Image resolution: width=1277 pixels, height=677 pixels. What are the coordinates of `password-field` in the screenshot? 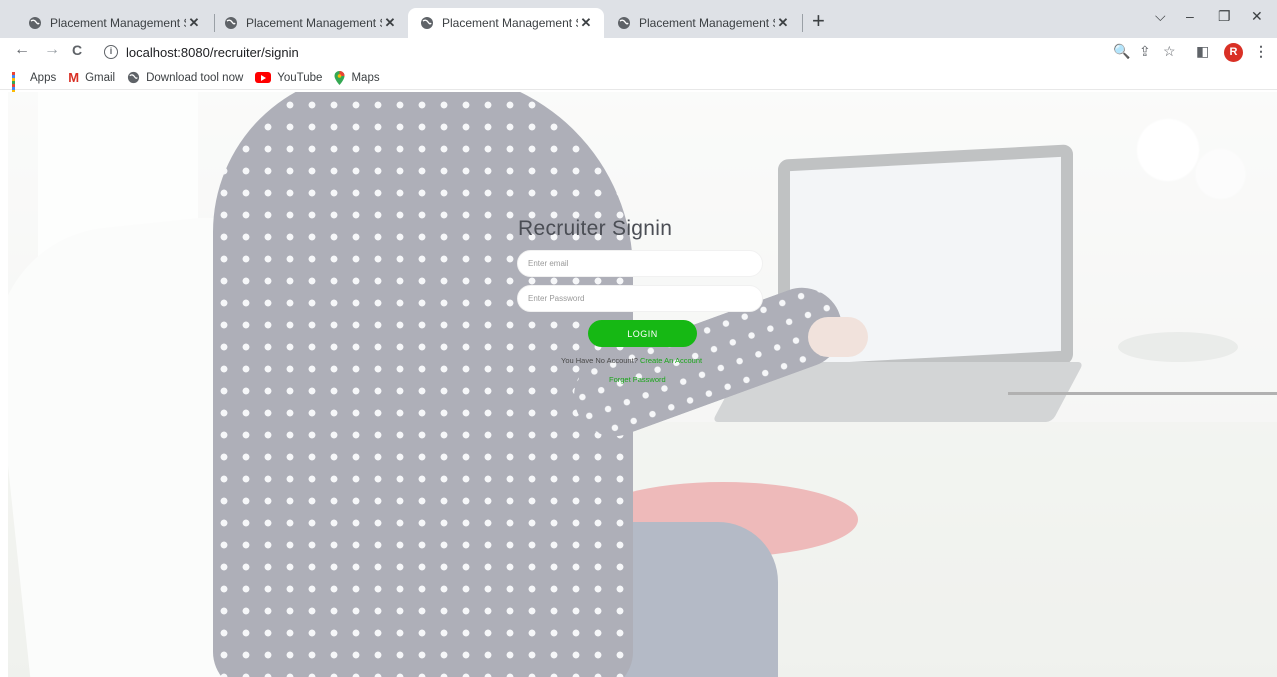 It's located at (640, 298).